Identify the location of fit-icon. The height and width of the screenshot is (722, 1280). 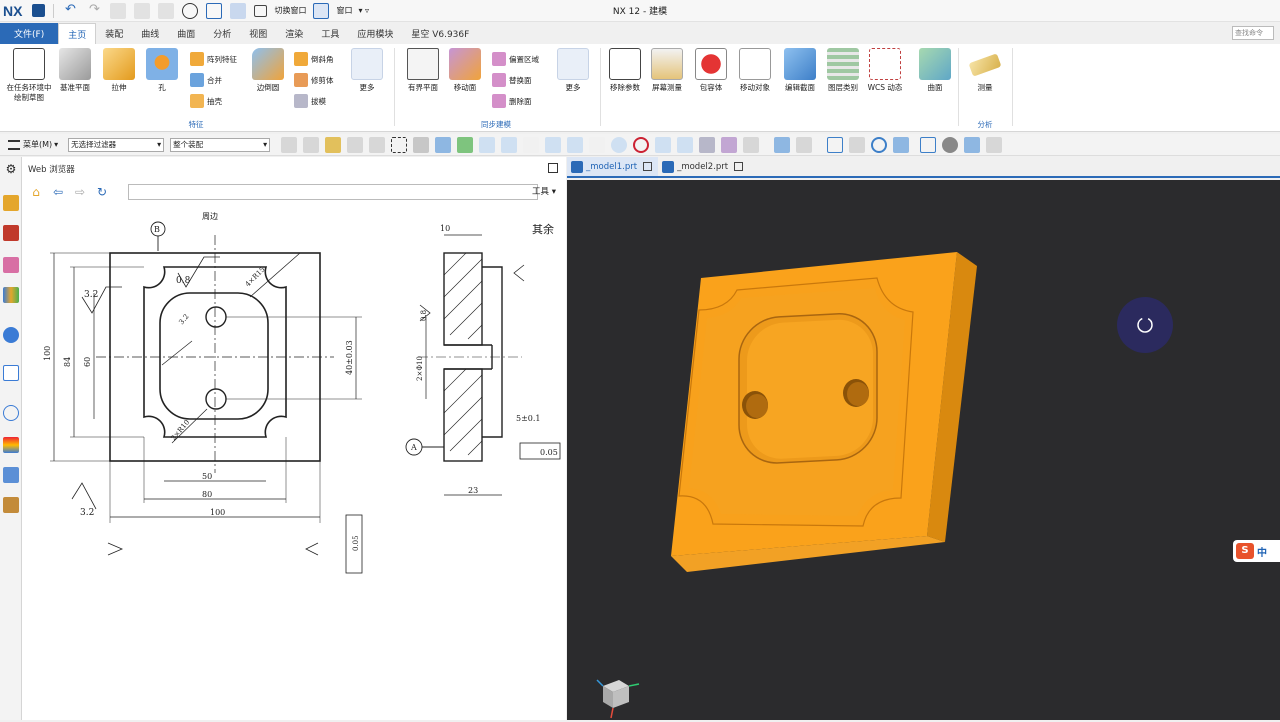
(835, 144).